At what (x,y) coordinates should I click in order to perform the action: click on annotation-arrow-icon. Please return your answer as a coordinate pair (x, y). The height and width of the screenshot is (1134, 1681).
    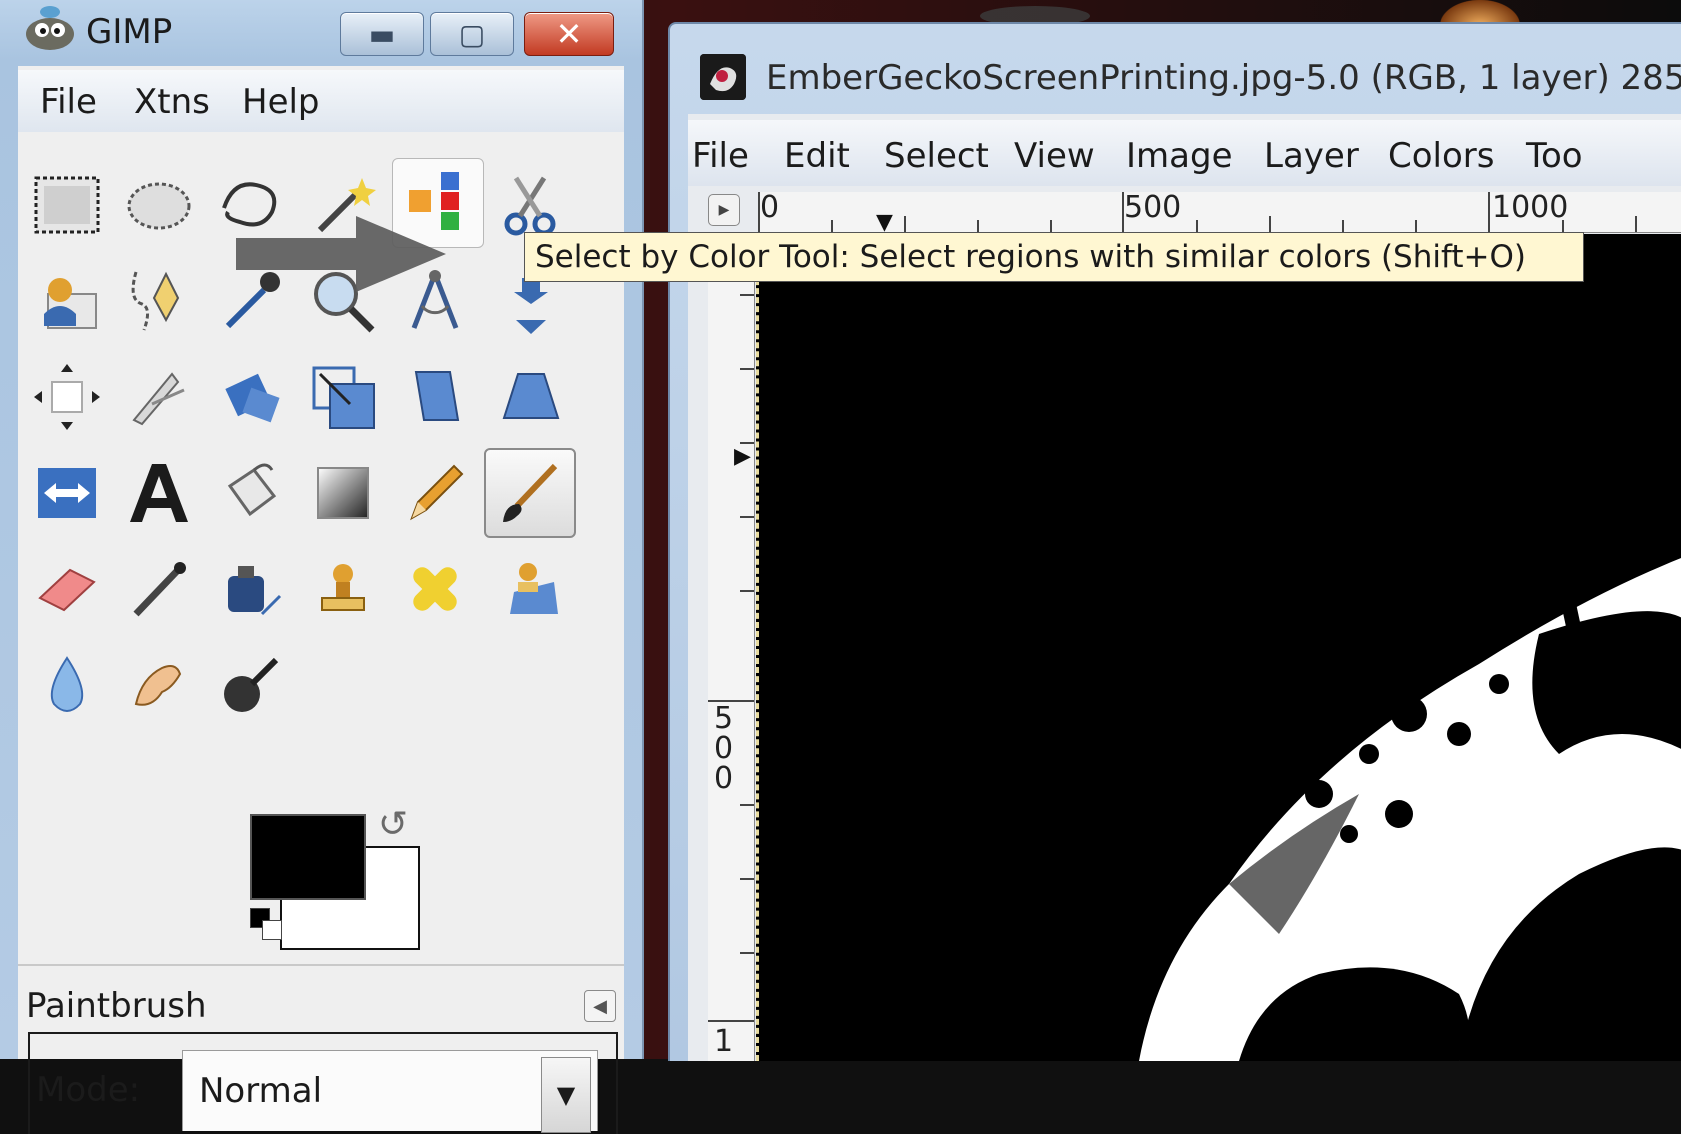
    Looking at the image, I should click on (341, 254).